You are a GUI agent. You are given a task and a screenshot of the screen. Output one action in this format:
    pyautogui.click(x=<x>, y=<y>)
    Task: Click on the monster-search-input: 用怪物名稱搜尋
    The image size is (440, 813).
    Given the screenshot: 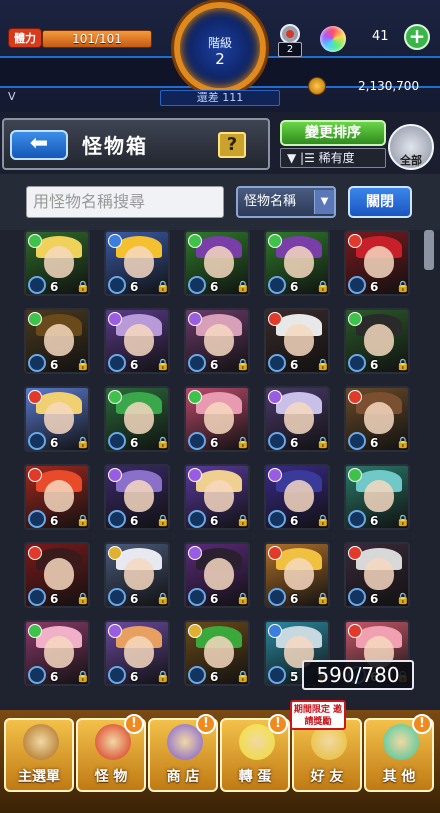 What is the action you would take?
    pyautogui.click(x=125, y=202)
    